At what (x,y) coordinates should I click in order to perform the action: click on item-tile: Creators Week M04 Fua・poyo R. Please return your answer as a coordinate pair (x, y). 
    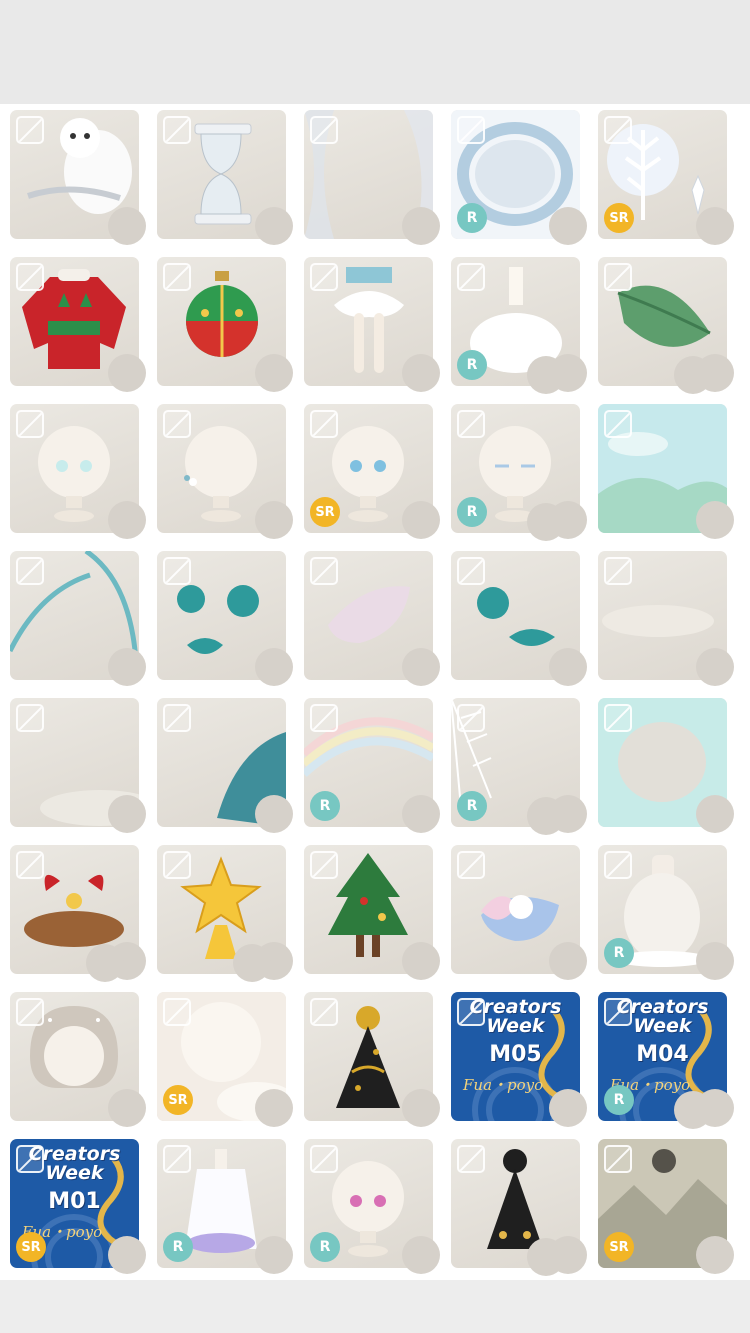
    Looking at the image, I should click on (666, 1060).